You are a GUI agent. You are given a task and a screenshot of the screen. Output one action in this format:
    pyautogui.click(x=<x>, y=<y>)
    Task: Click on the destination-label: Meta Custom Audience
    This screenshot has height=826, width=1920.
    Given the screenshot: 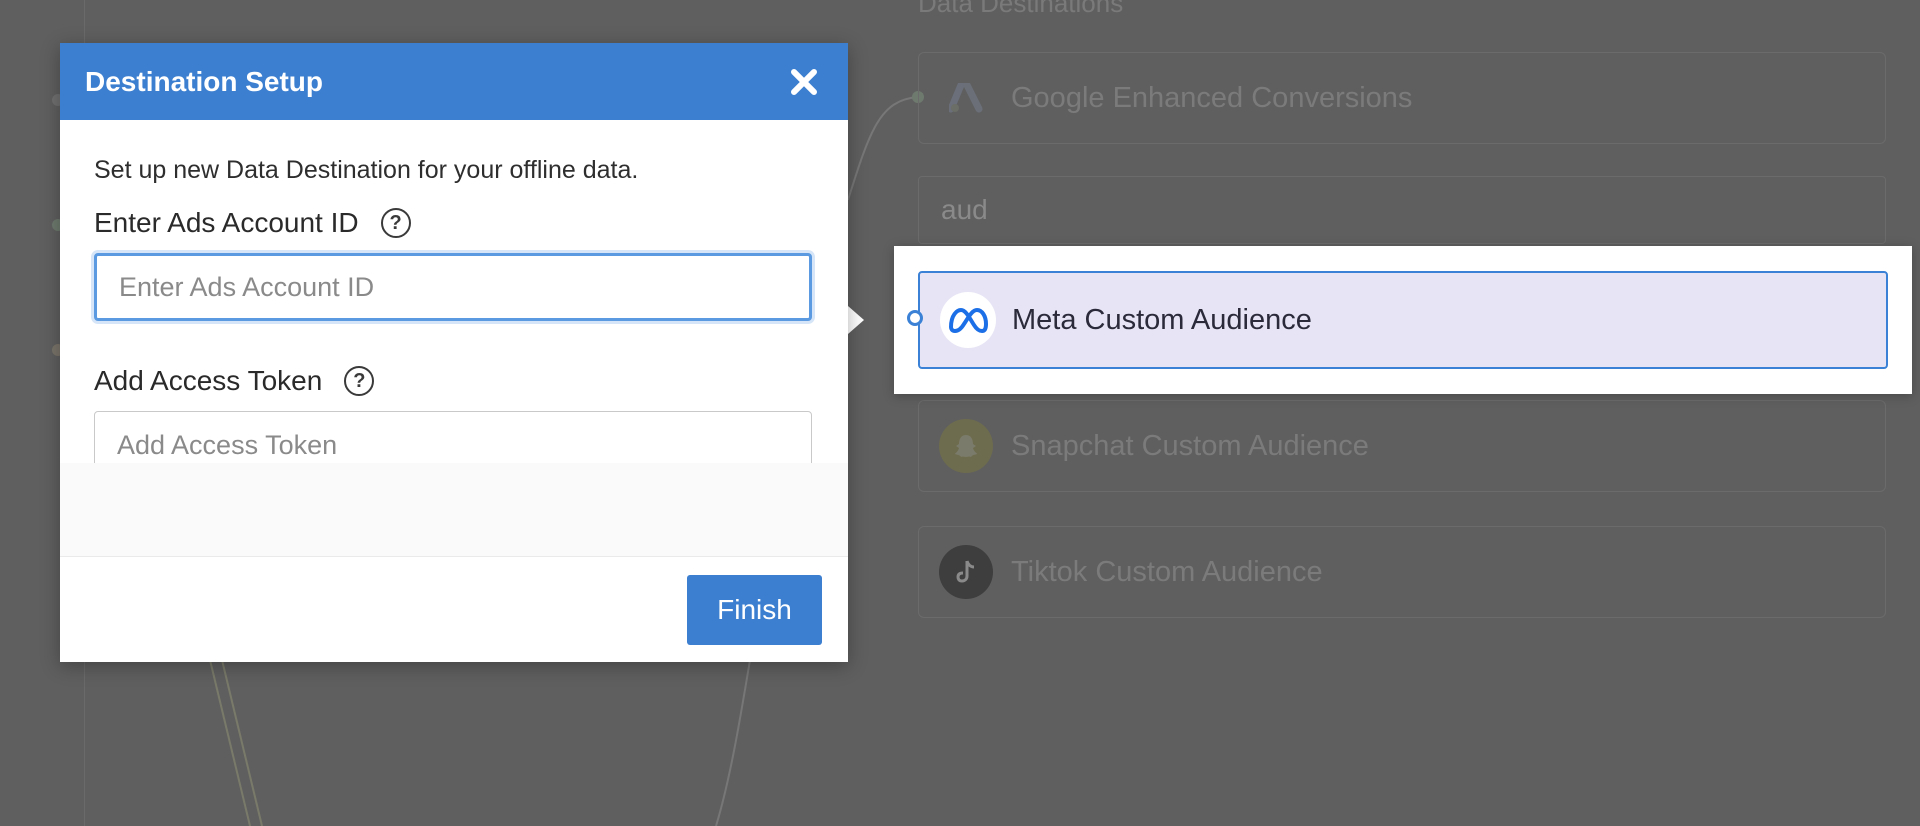 What is the action you would take?
    pyautogui.click(x=1162, y=319)
    